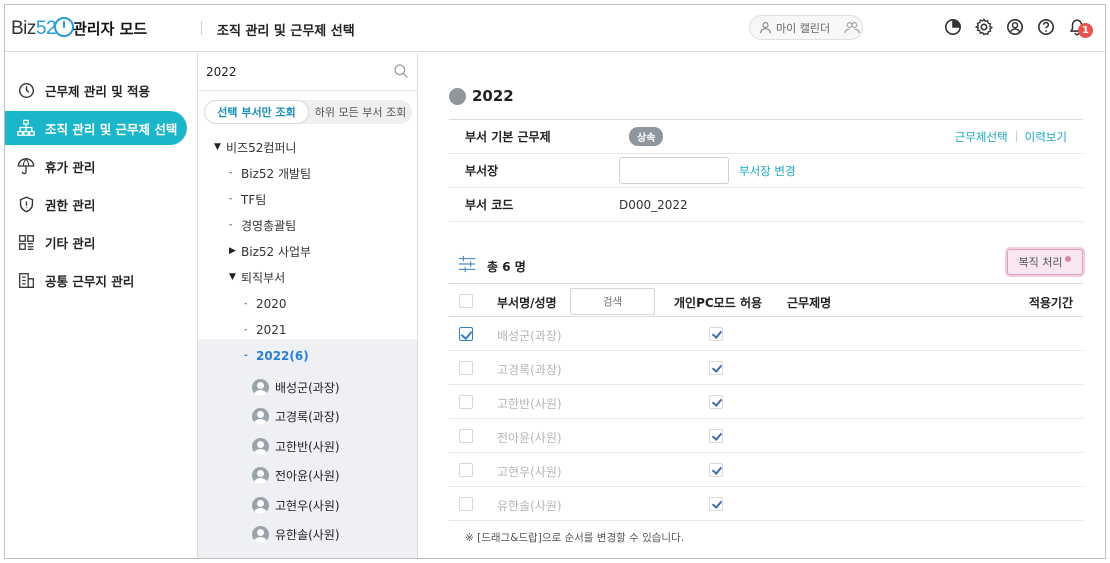  I want to click on table-row: 배성군(과장), so click(766, 334).